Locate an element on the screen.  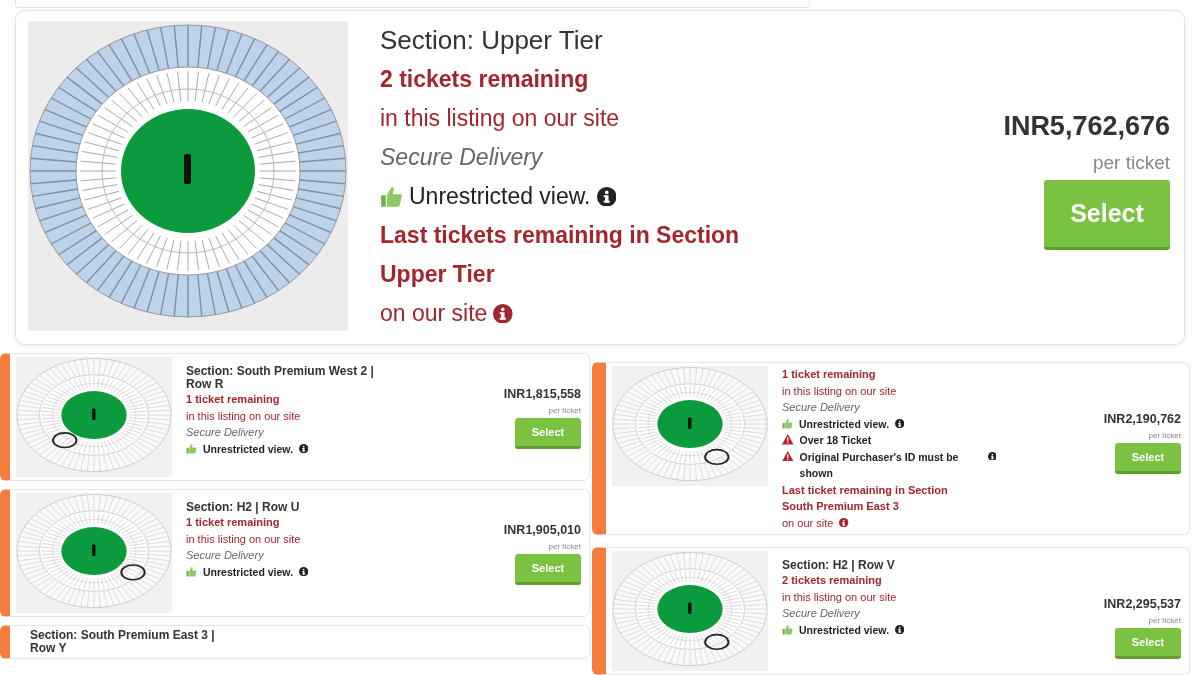
ticket-price: INR2,190,762 is located at coordinates (1142, 419).